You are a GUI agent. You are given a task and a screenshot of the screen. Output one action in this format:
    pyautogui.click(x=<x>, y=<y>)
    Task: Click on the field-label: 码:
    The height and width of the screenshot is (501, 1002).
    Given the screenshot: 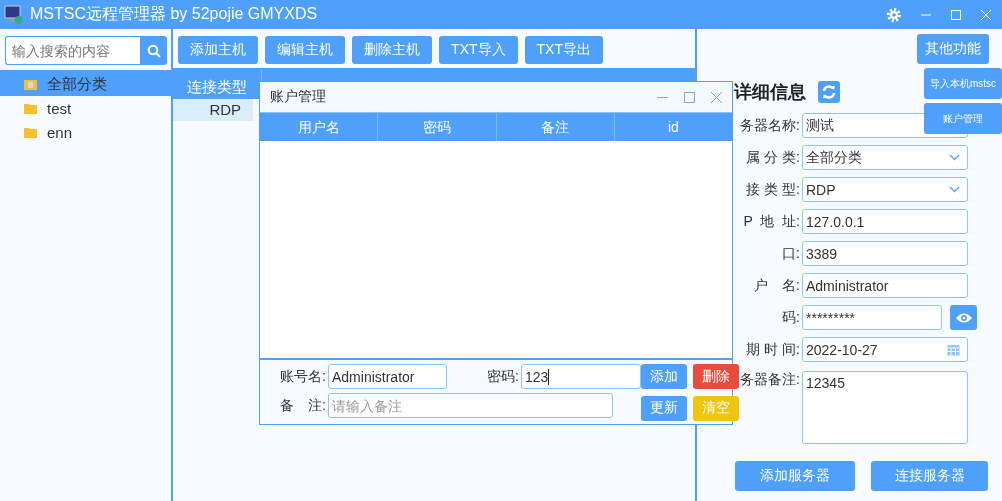 What is the action you would take?
    pyautogui.click(x=791, y=317)
    